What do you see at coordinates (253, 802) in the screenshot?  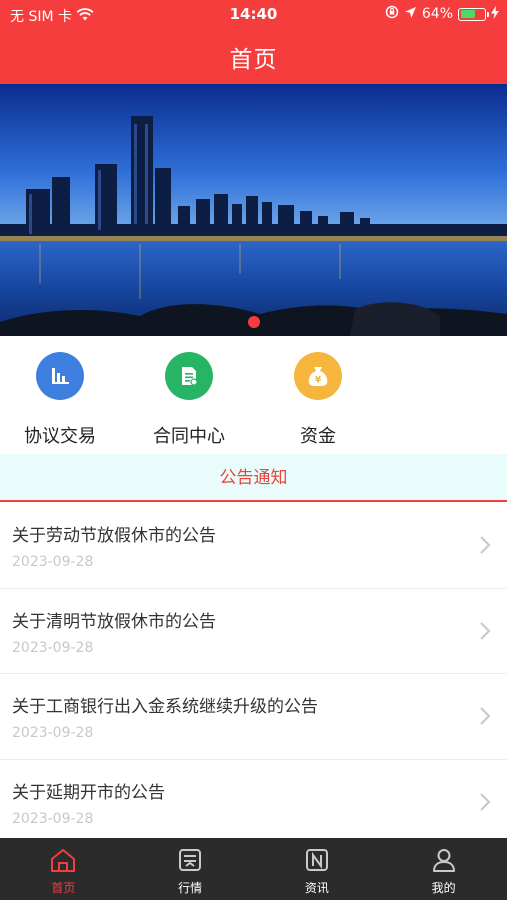 I see `notice-item: 关于延期开市的公告 2023-09-28` at bounding box center [253, 802].